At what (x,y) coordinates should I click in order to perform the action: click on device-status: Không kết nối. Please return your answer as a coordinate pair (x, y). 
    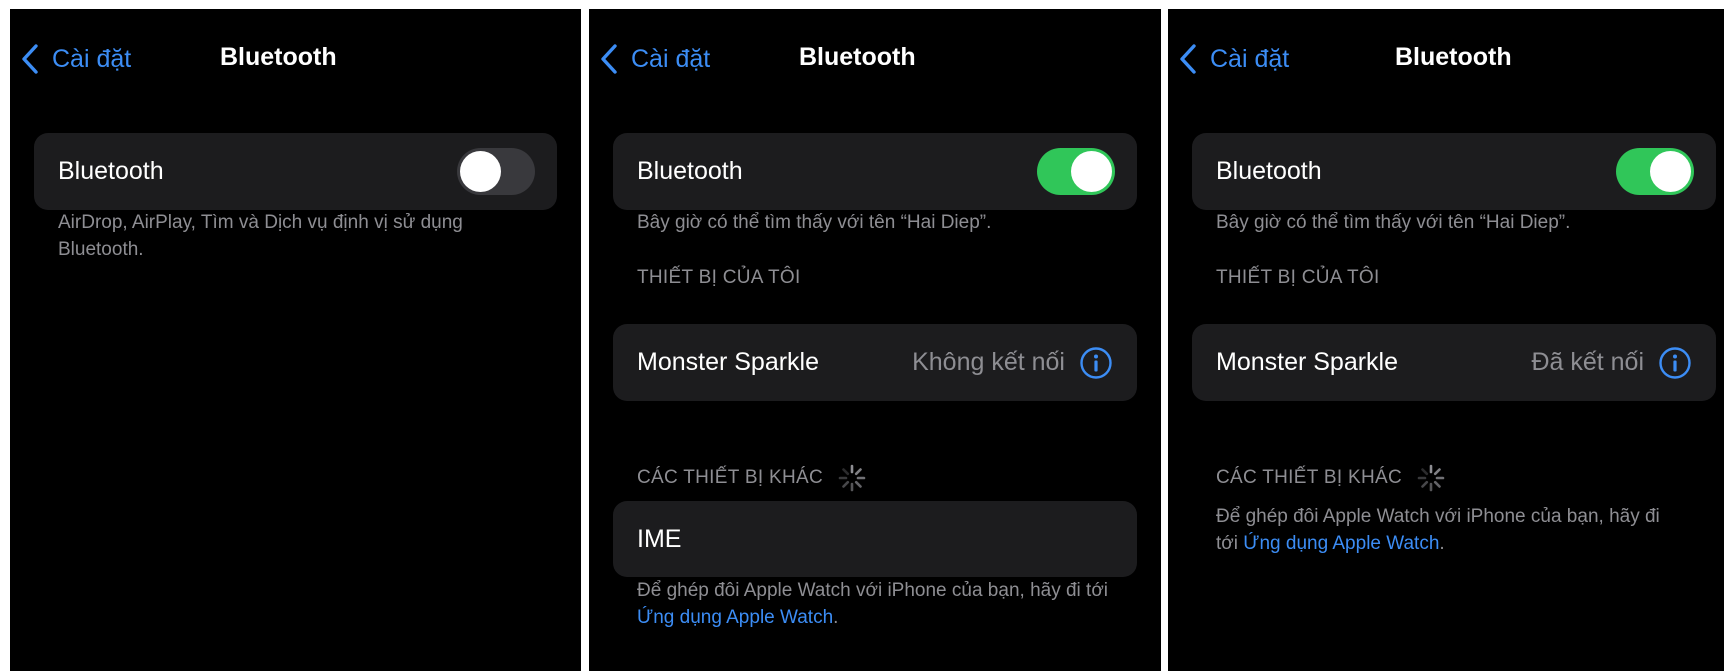
    Looking at the image, I should click on (988, 362).